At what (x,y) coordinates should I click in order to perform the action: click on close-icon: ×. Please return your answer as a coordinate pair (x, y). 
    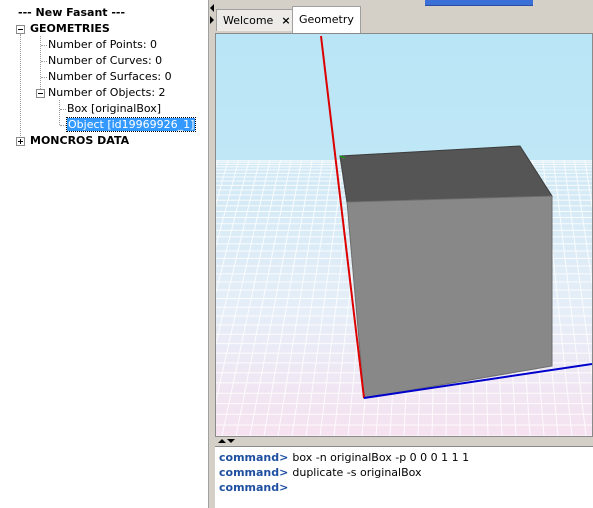
    Looking at the image, I should click on (285, 20).